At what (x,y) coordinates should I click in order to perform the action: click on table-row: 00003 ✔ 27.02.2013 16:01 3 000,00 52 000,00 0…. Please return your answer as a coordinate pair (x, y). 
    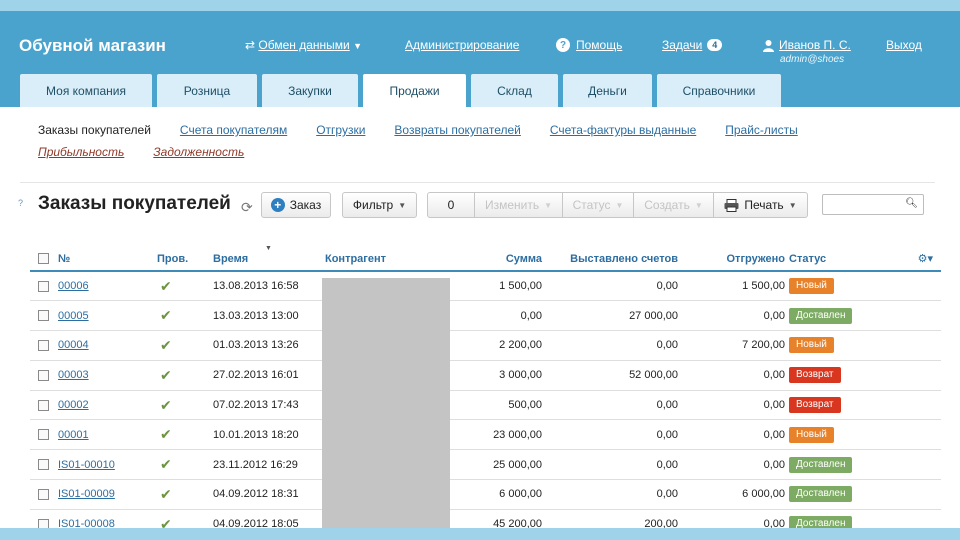
    Looking at the image, I should click on (485, 375).